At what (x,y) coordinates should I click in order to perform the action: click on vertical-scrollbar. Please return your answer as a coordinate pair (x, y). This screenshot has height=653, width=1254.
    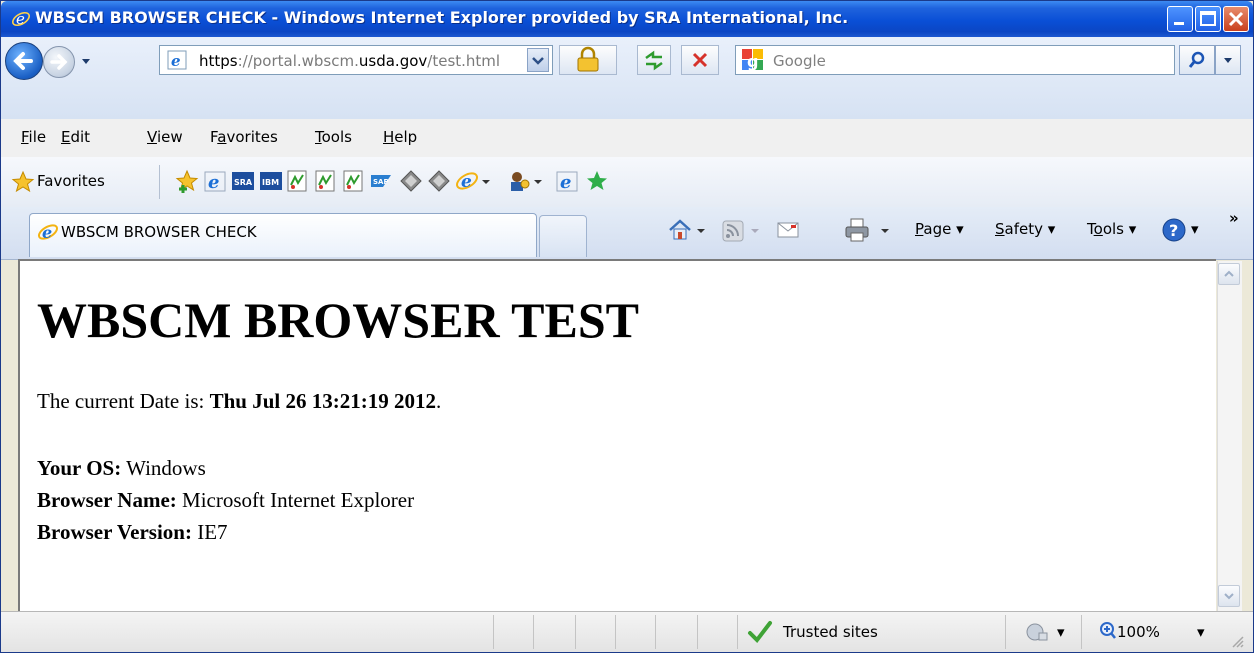
    Looking at the image, I should click on (1229, 436).